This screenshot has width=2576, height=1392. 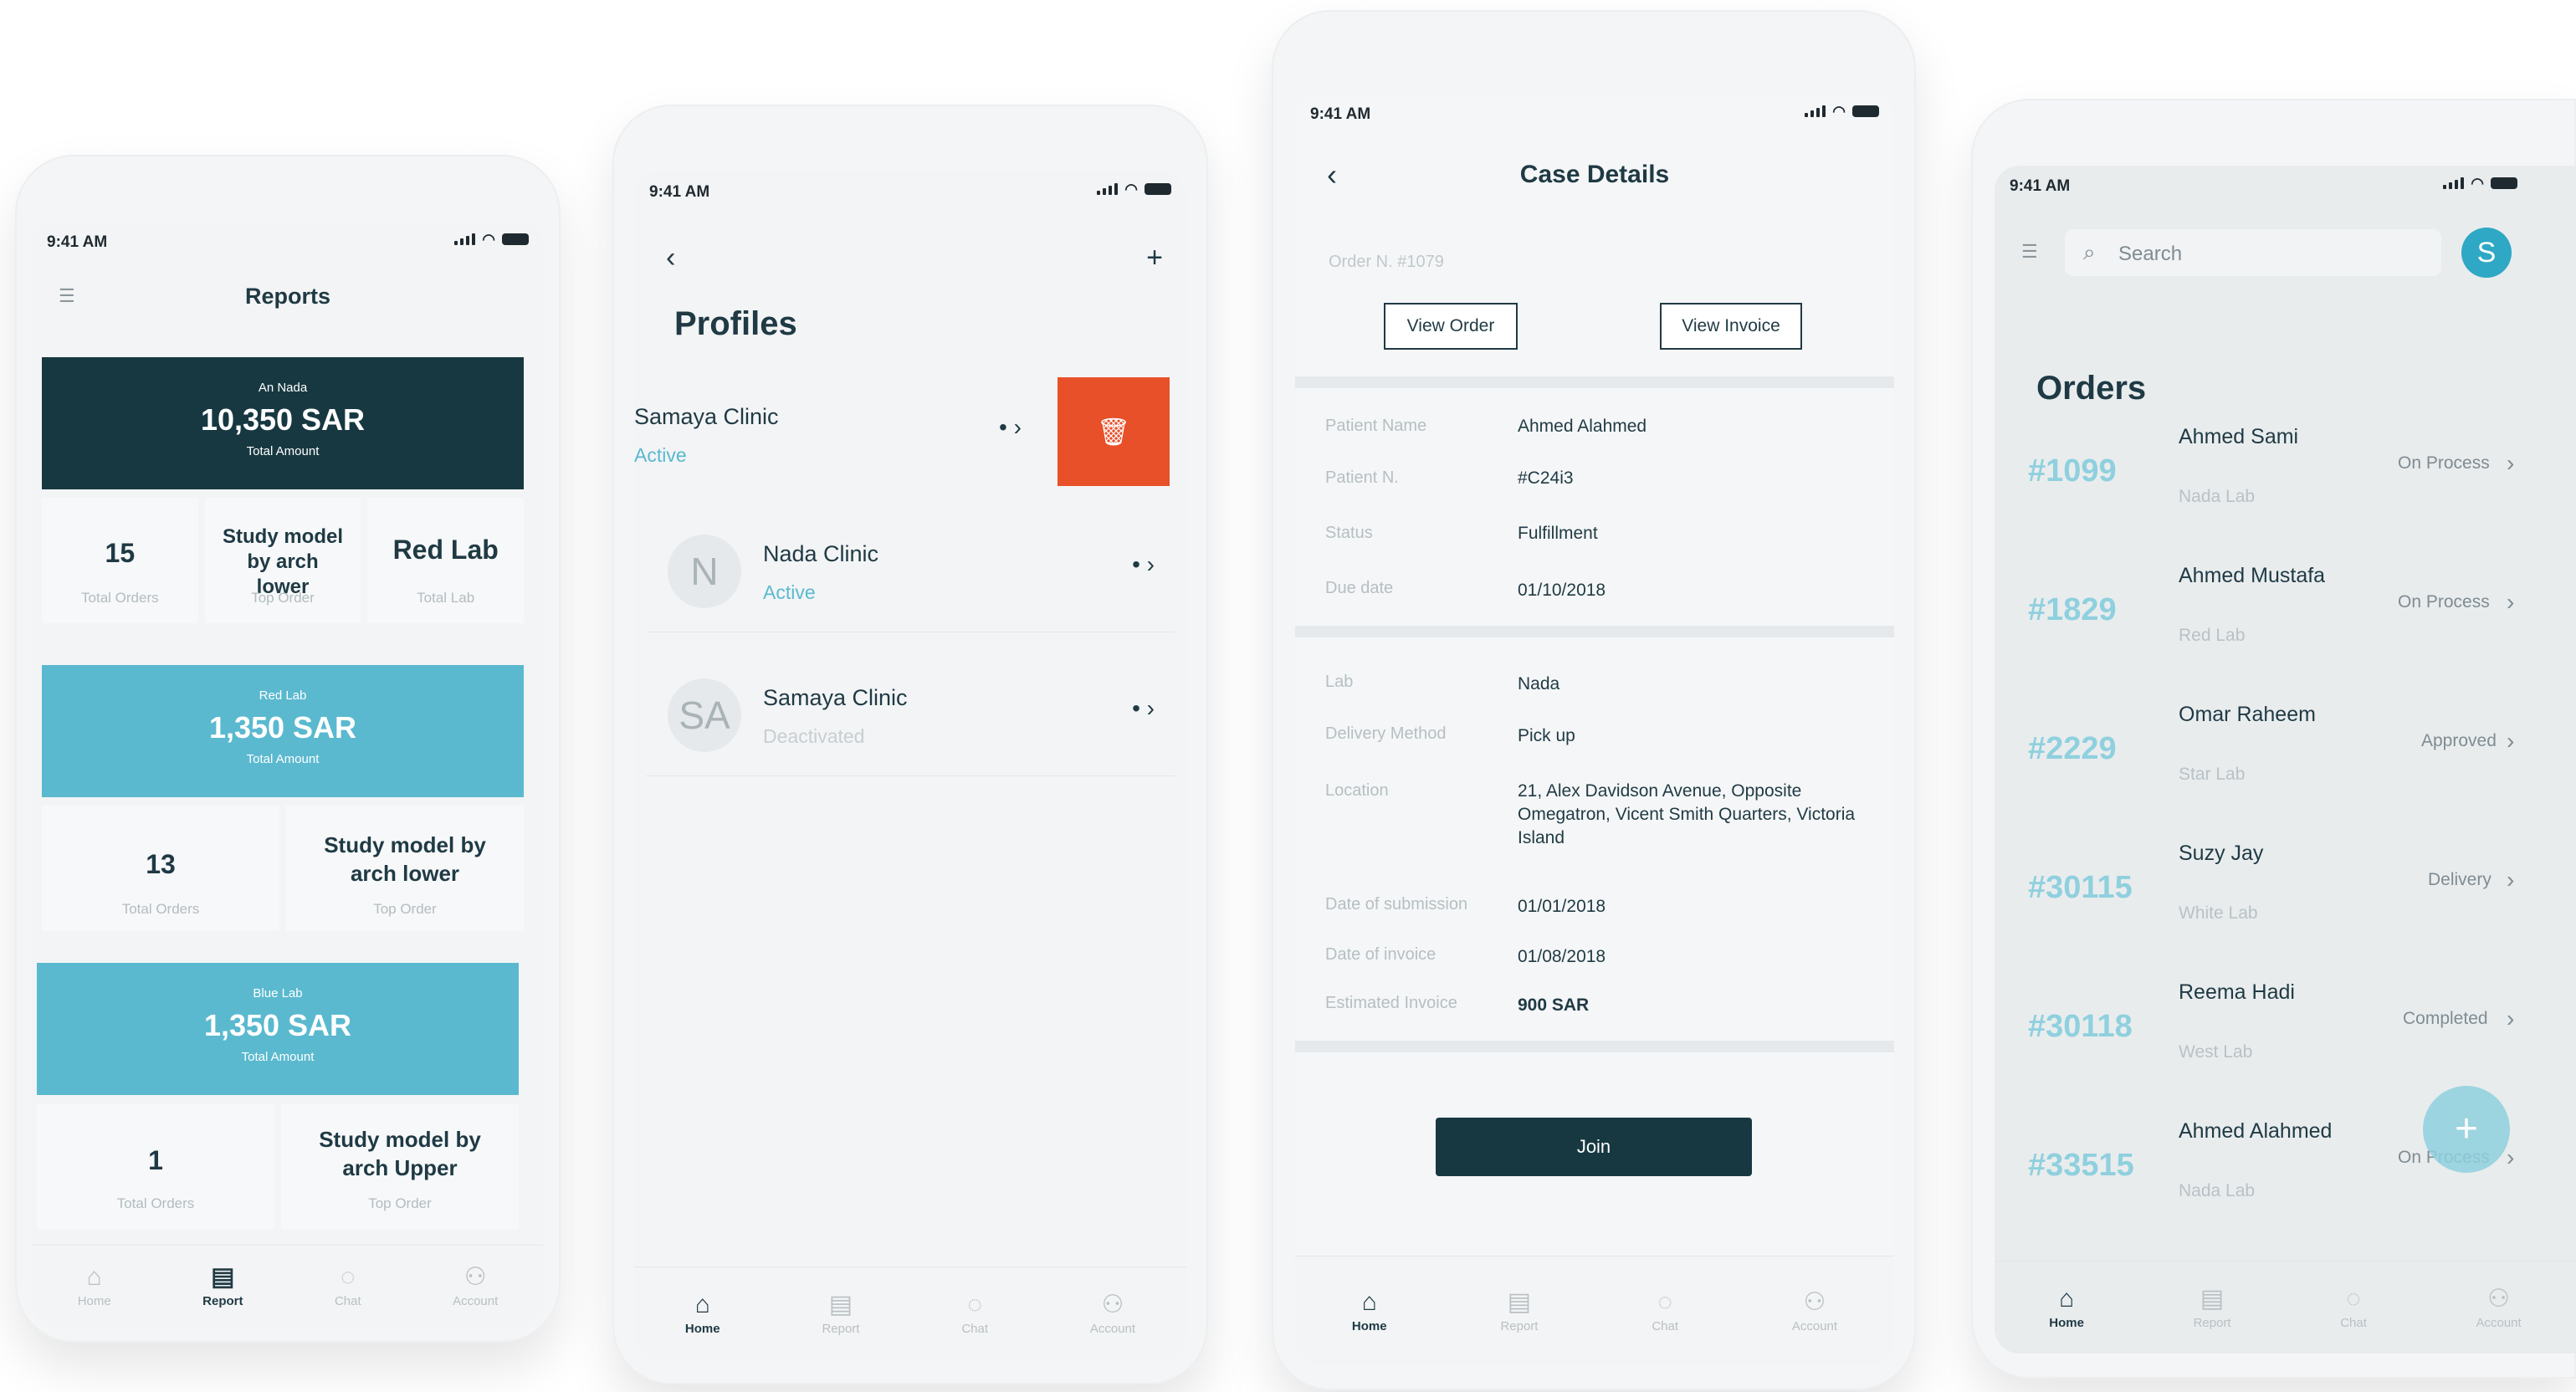 What do you see at coordinates (2511, 1157) in the screenshot?
I see `chevron-right-icon: ›` at bounding box center [2511, 1157].